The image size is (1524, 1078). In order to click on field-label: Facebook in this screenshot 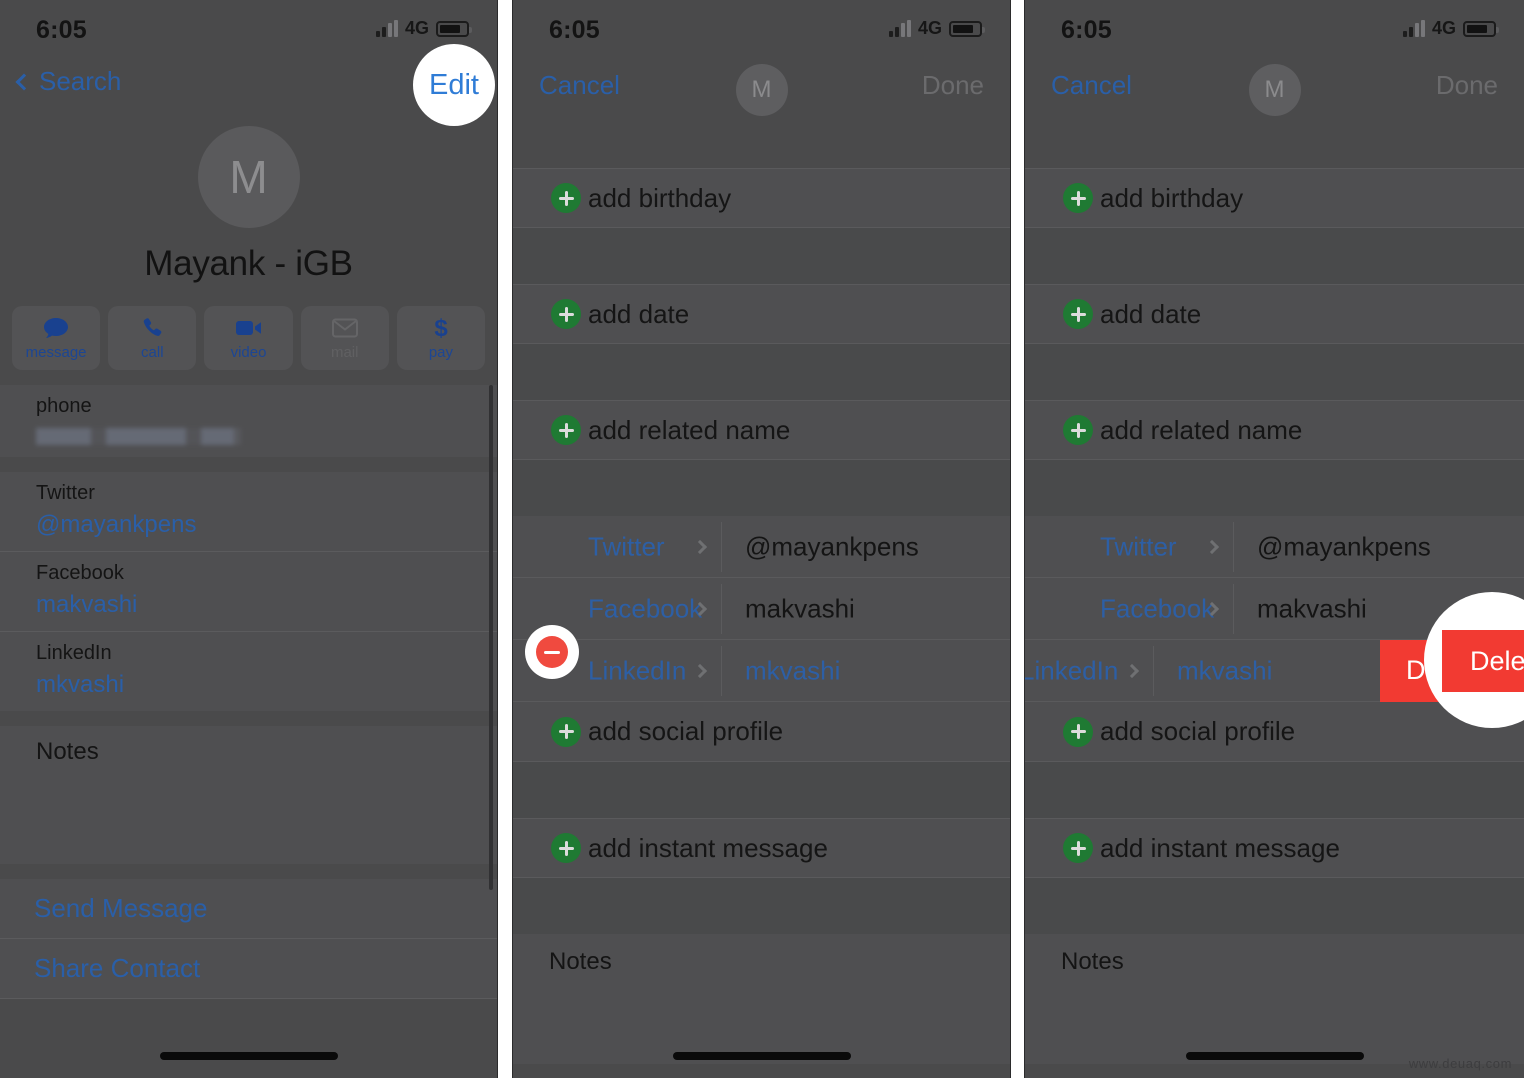, I will do `click(80, 573)`.